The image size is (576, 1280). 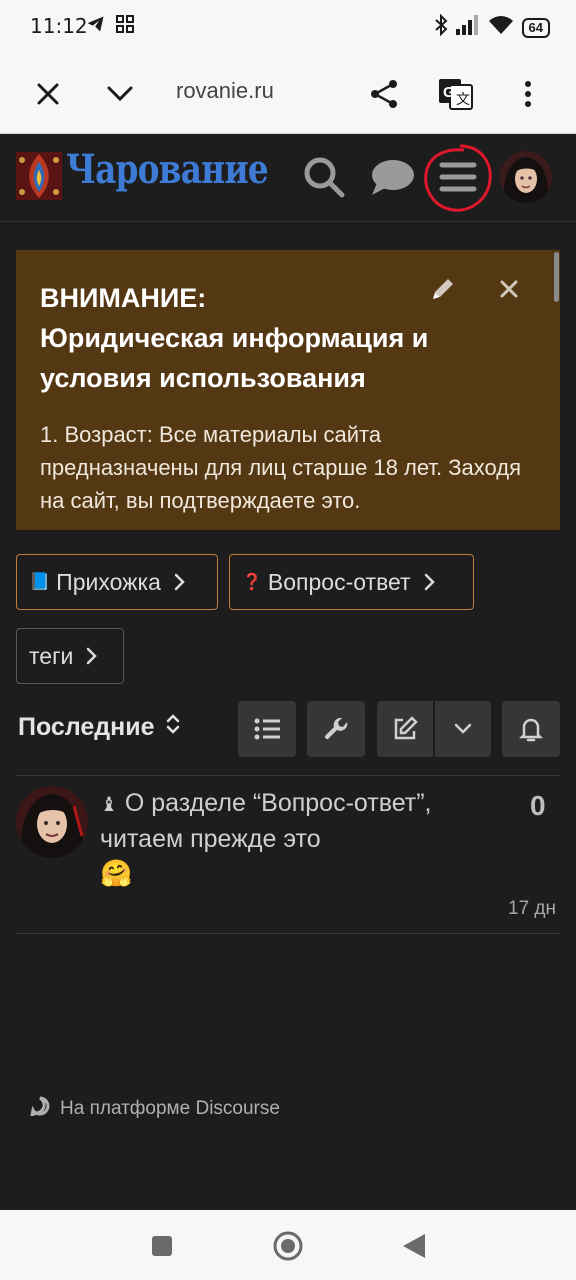 I want to click on recents-icon, so click(x=162, y=1246).